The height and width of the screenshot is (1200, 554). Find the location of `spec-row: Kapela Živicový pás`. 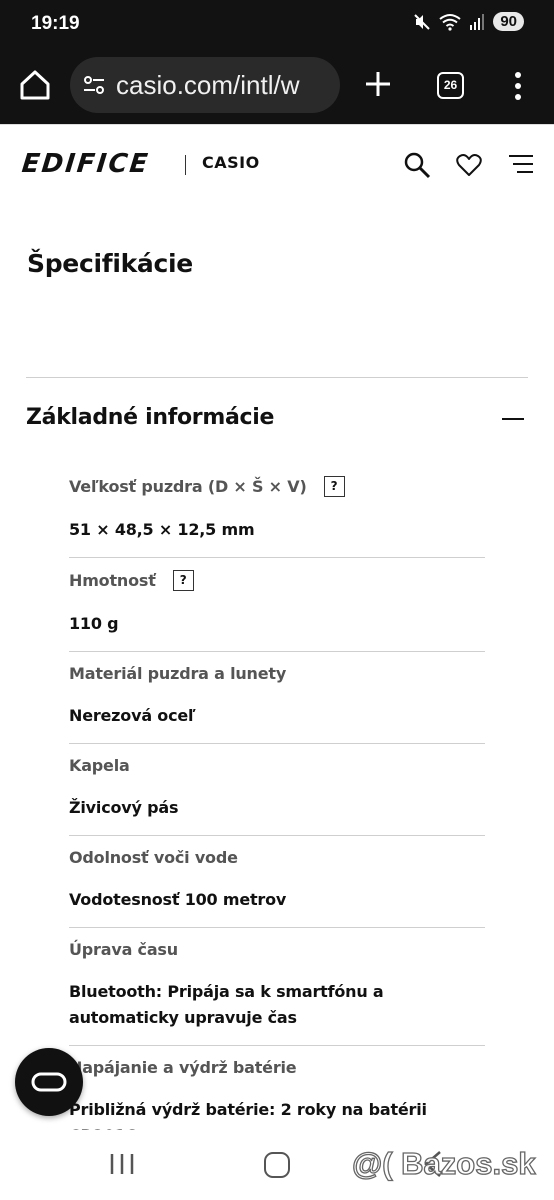

spec-row: Kapela Živicový pás is located at coordinates (277, 790).